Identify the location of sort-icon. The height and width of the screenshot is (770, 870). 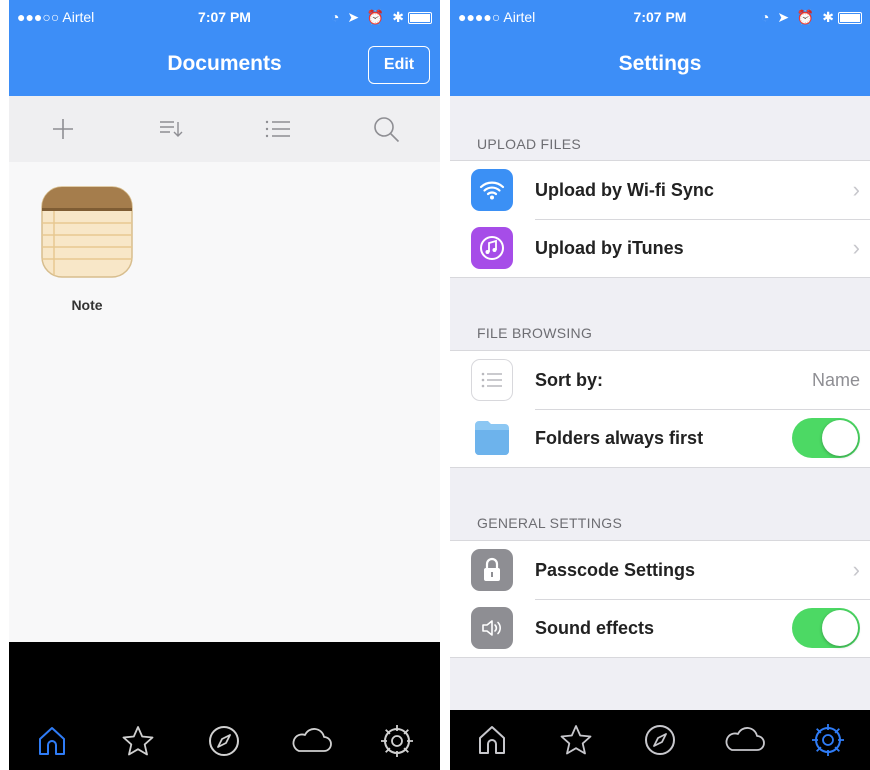
(171, 129).